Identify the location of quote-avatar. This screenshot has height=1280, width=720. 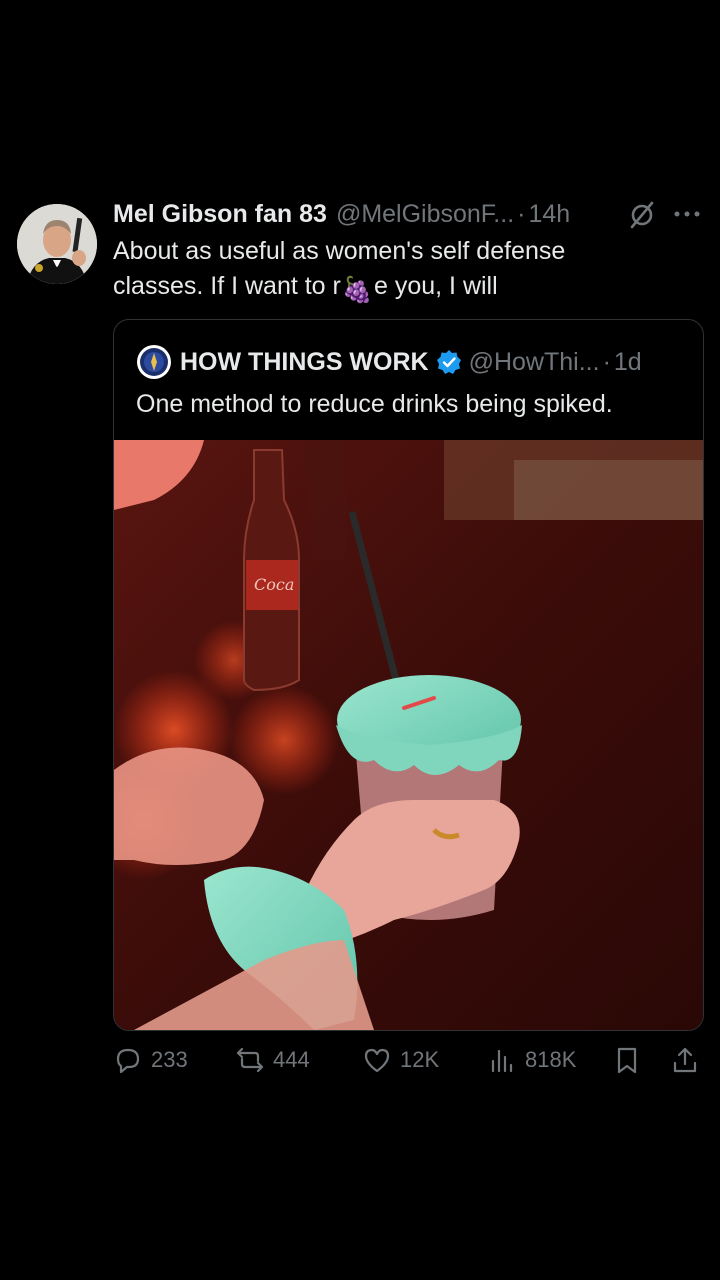
(154, 362).